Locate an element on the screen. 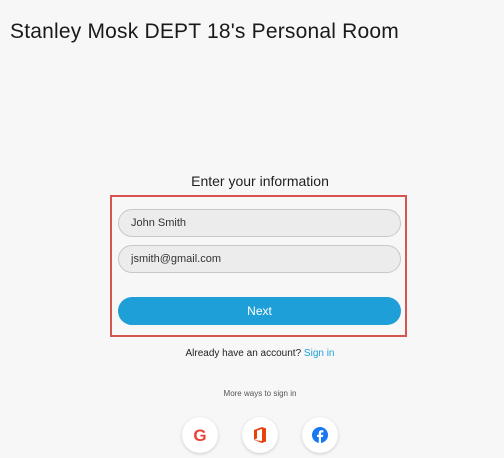  next-button: Next is located at coordinates (259, 311).